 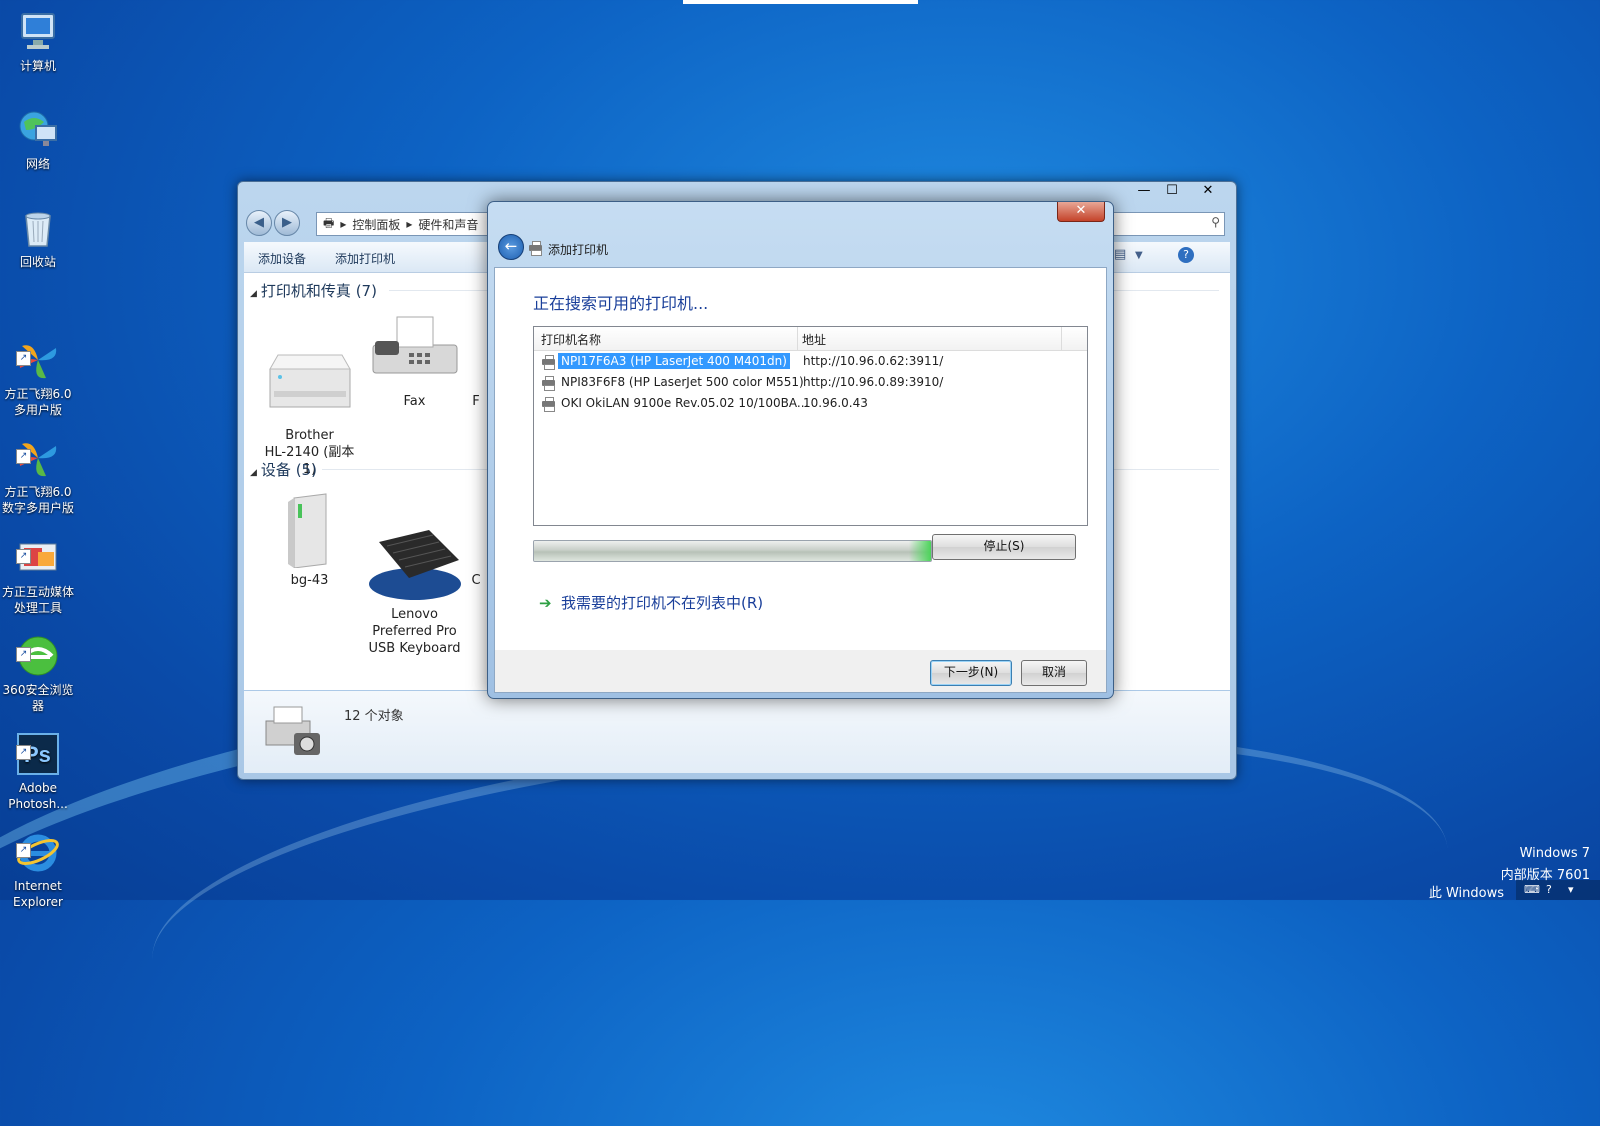 I want to click on founder-media-tool-icon: ↗, so click(x=38, y=545).